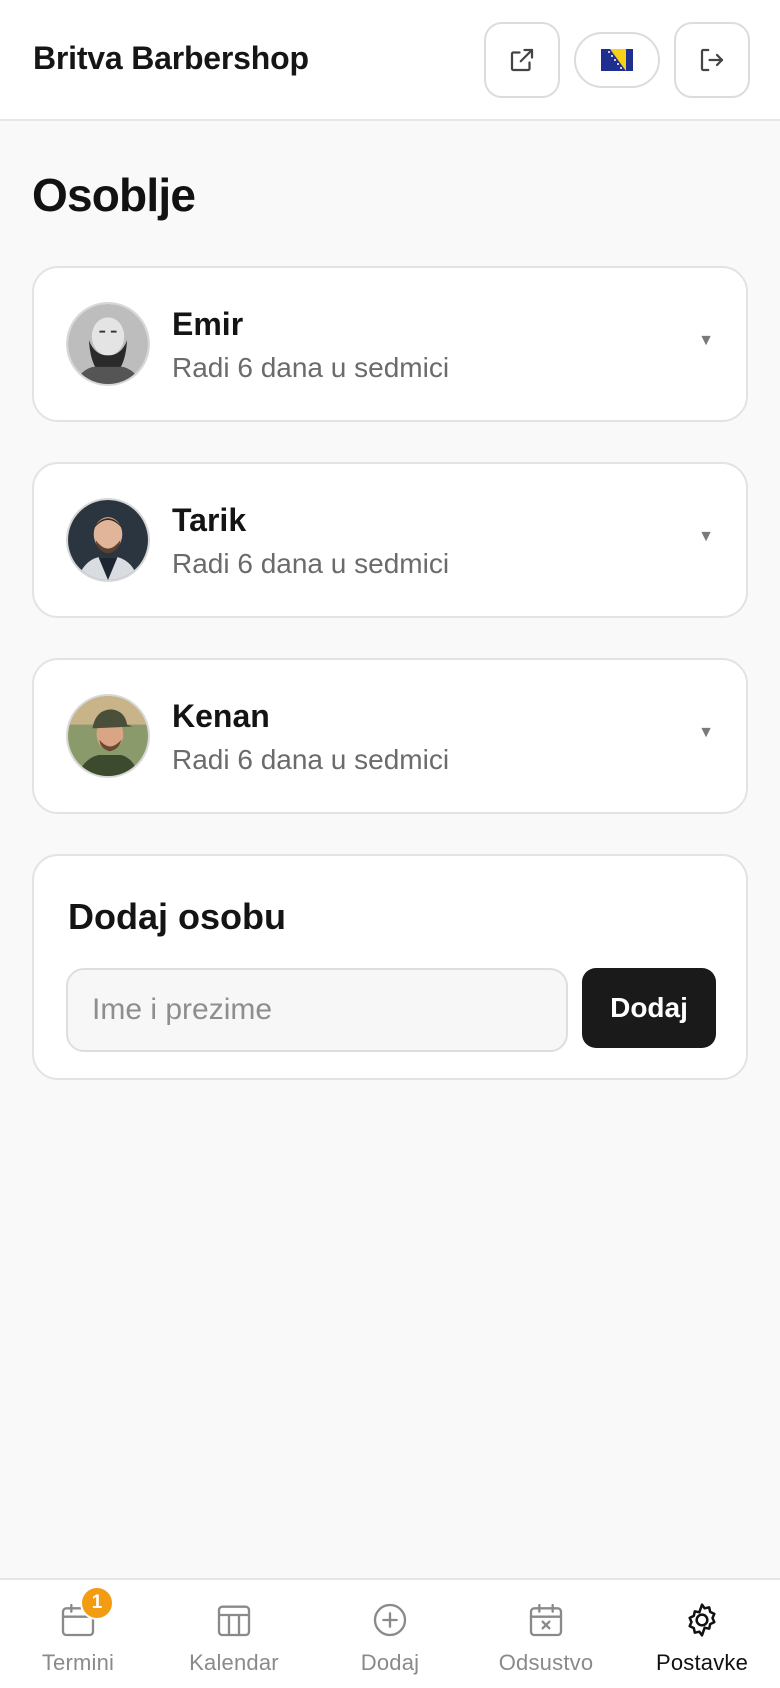  Describe the element at coordinates (390, 967) in the screenshot. I see `add-person-card: Dodaj osobu Dodaj` at that location.